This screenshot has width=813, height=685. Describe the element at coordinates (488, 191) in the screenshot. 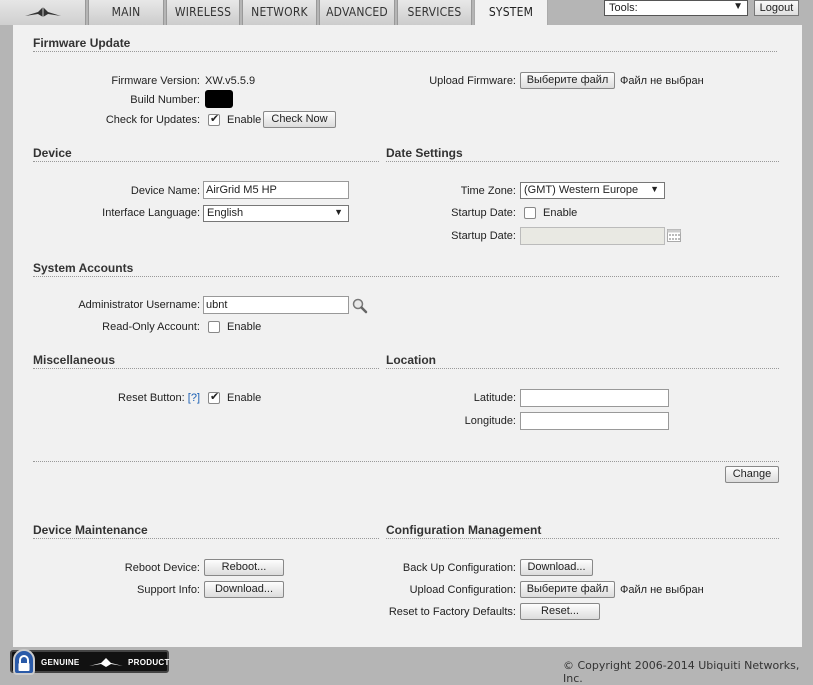

I see `time-zone-label: Time Zone:` at that location.